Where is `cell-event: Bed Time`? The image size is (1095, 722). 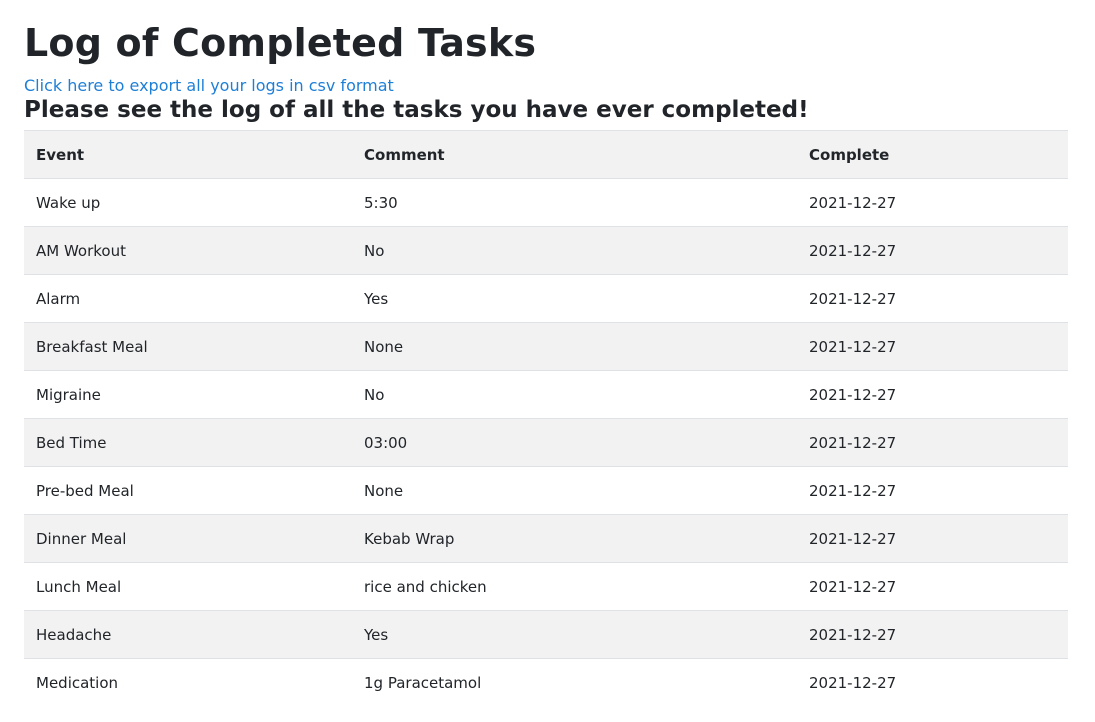
cell-event: Bed Time is located at coordinates (188, 442).